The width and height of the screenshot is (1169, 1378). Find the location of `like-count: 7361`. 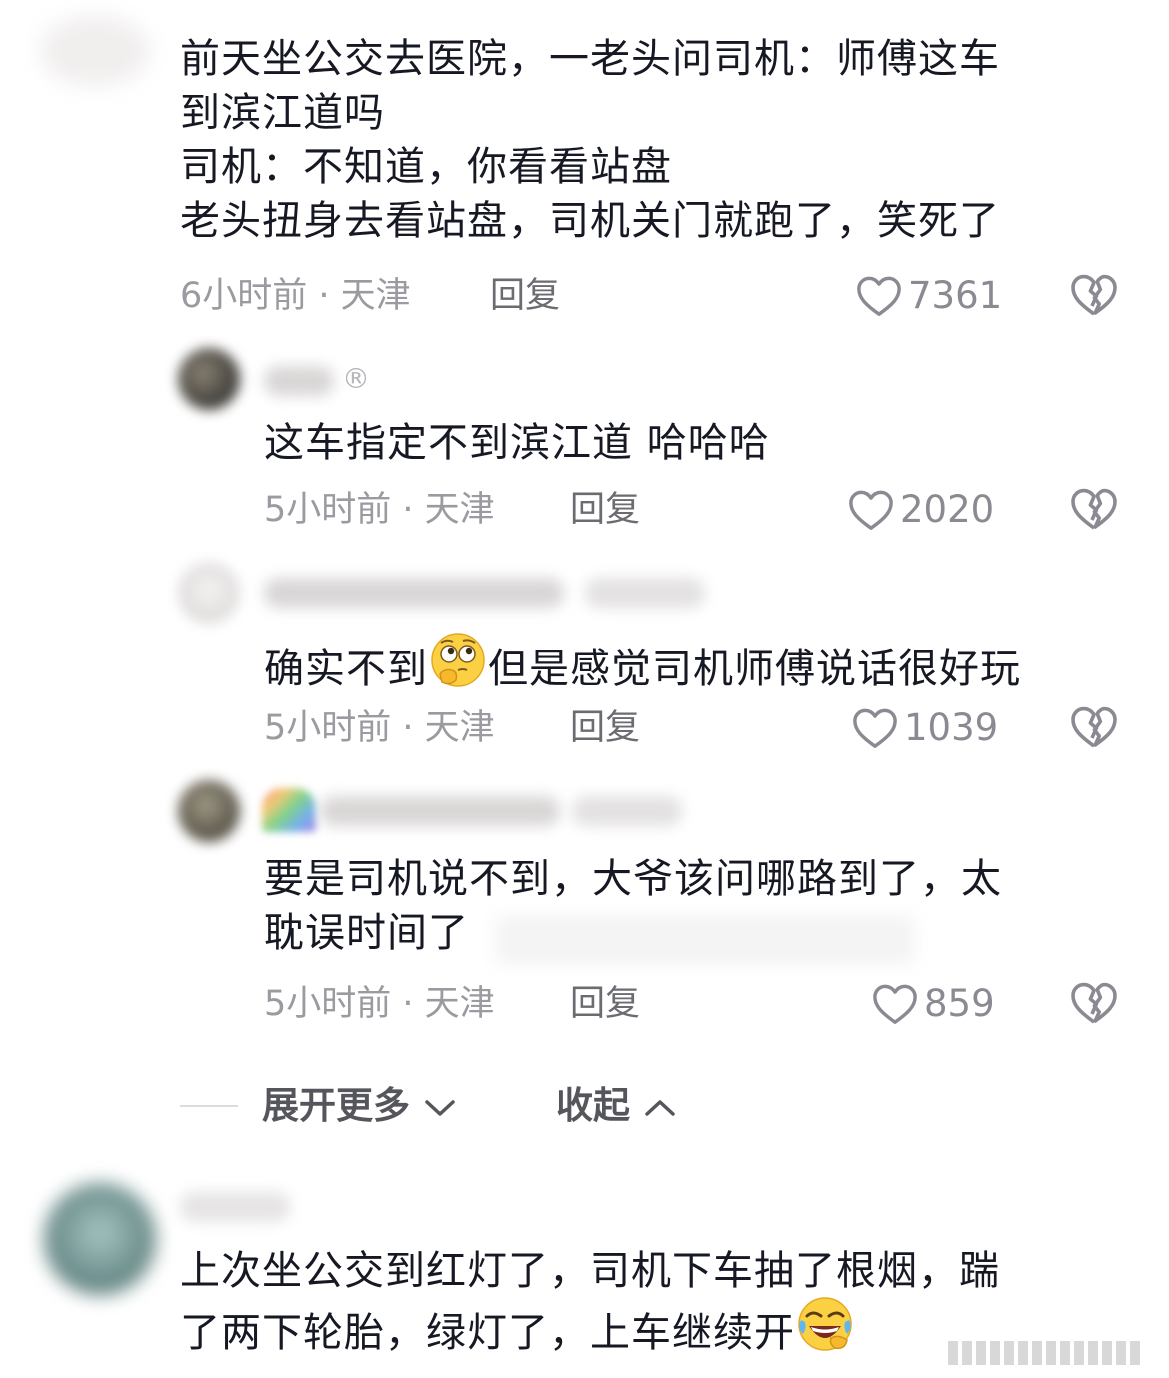

like-count: 7361 is located at coordinates (955, 295).